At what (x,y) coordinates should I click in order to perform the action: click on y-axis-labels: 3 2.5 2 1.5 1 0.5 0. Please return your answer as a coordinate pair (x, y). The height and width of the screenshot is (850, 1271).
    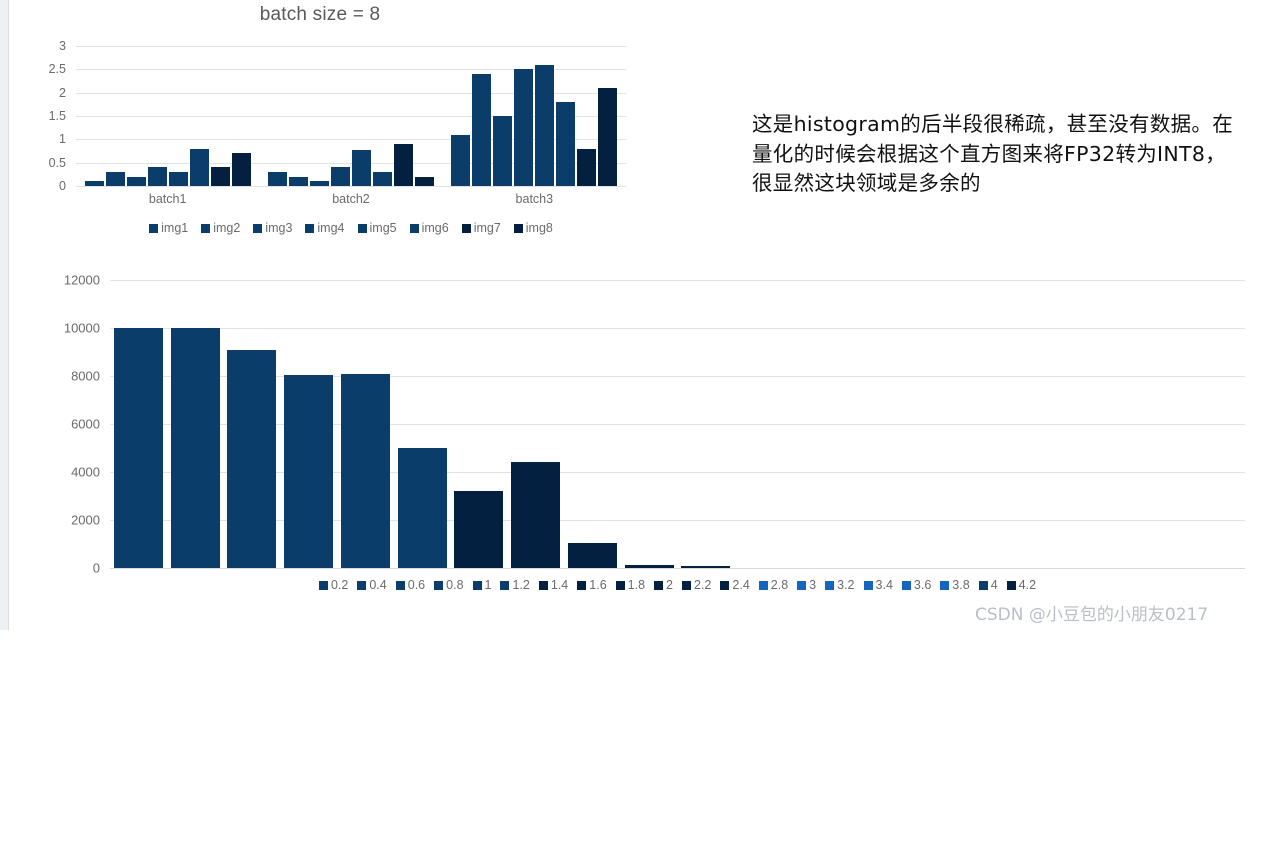
    Looking at the image, I should click on (42, 116).